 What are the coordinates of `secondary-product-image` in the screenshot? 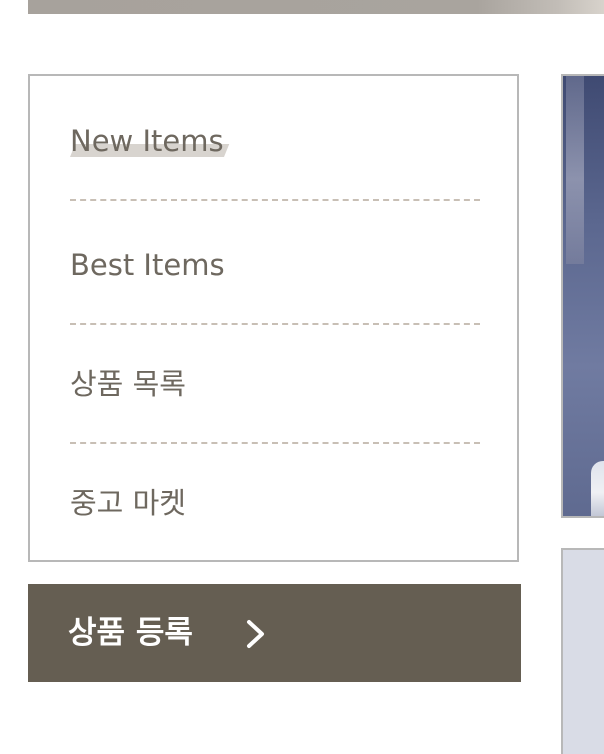 It's located at (582, 651).